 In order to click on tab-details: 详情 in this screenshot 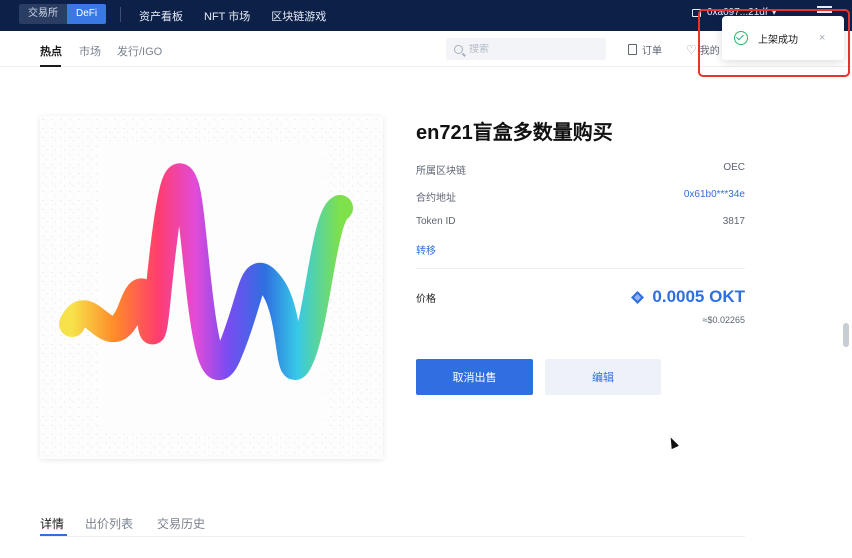, I will do `click(52, 523)`.